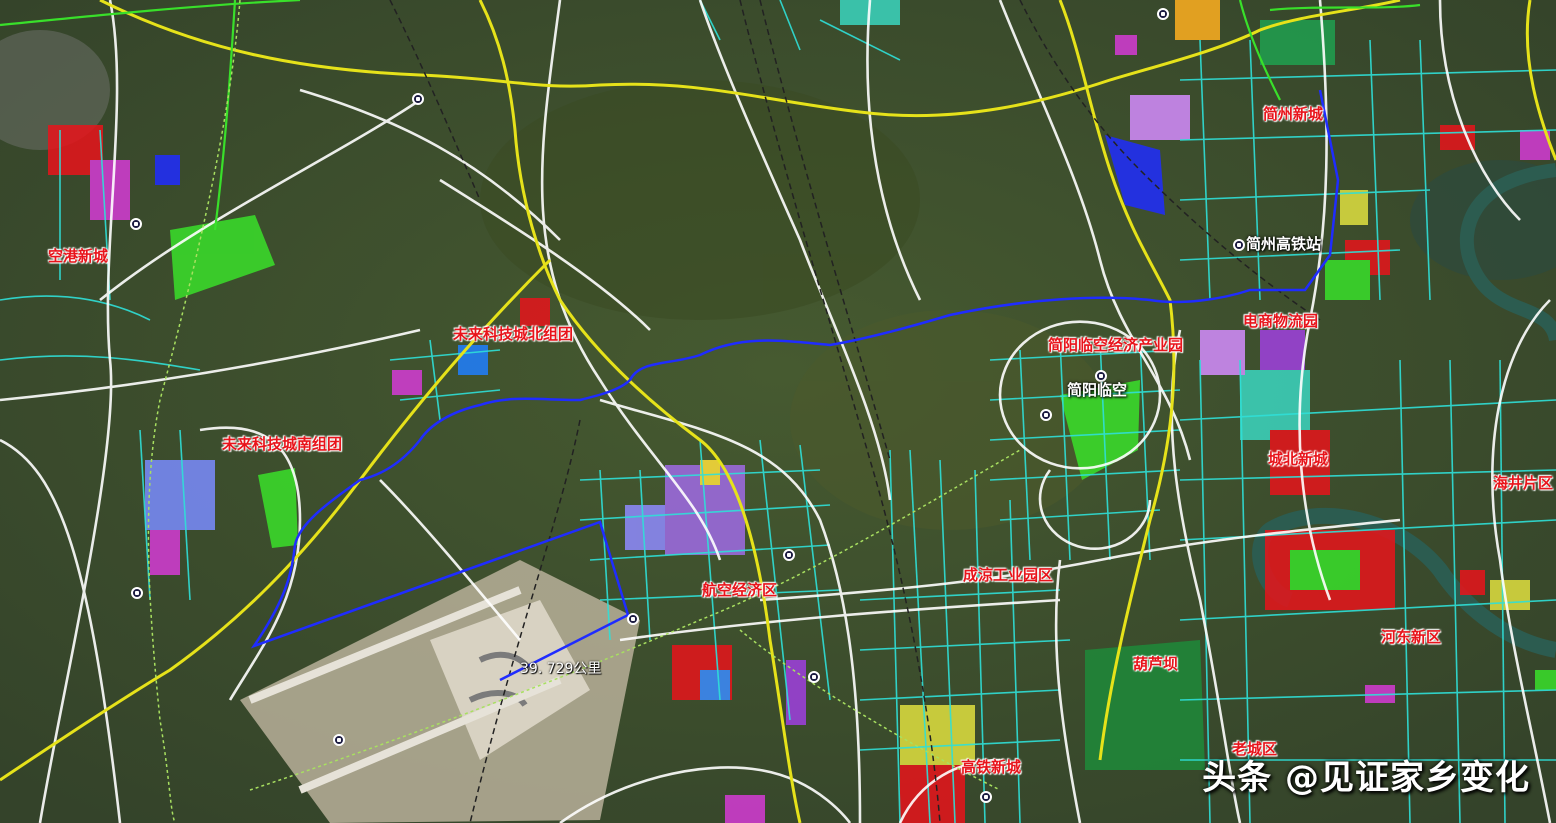  I want to click on district-label-weilai-north: 未来科技城北组团, so click(513, 334).